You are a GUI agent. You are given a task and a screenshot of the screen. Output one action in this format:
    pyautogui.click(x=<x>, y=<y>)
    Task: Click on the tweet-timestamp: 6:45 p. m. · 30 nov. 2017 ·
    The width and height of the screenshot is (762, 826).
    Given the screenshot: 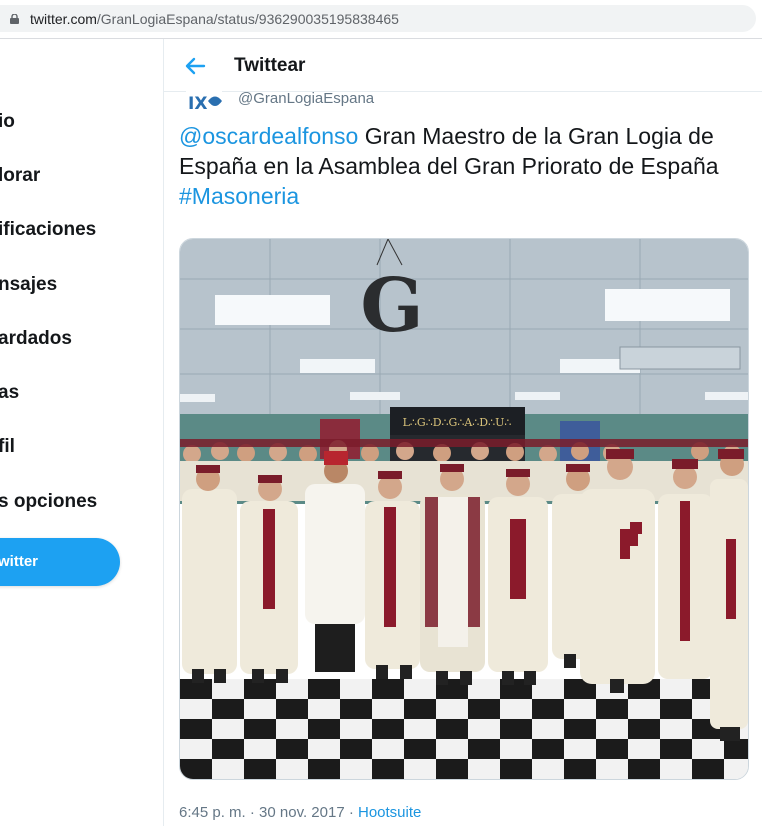 What is the action you would take?
    pyautogui.click(x=268, y=812)
    